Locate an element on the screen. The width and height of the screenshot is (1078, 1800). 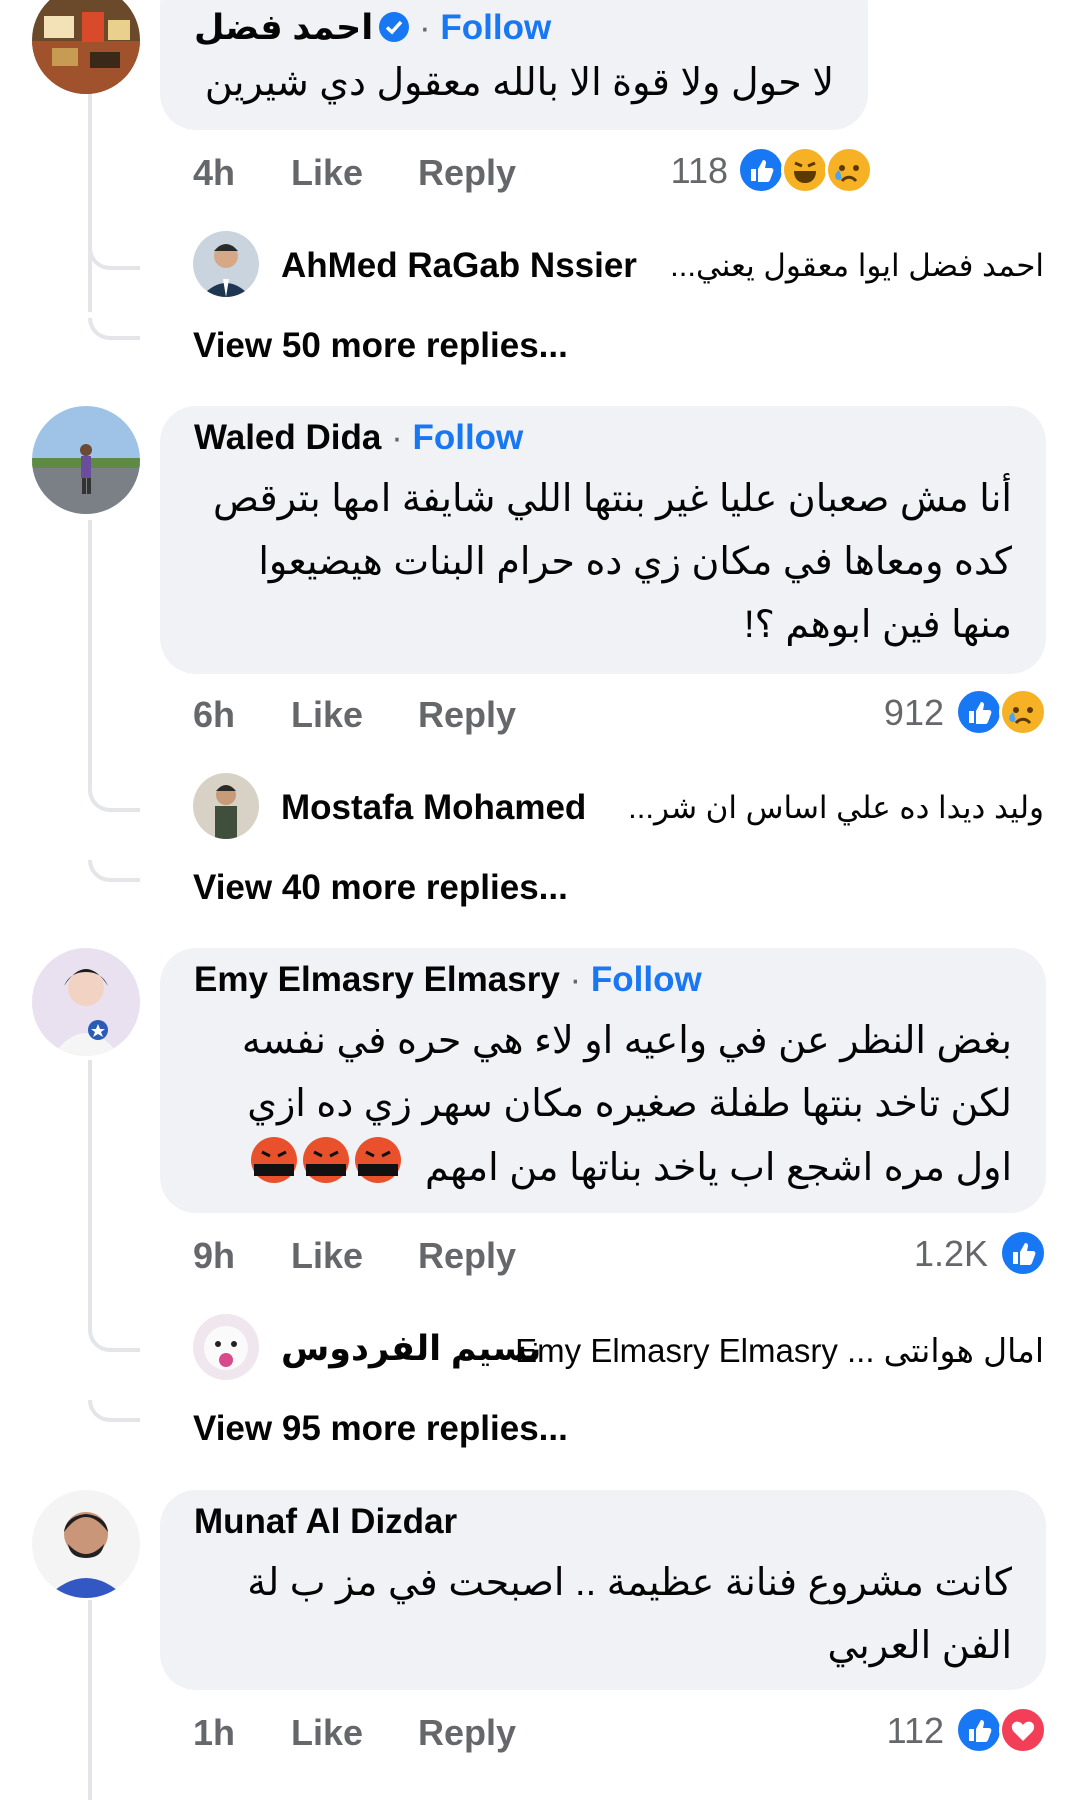
comment-line: الفن العربي is located at coordinates (919, 1646).